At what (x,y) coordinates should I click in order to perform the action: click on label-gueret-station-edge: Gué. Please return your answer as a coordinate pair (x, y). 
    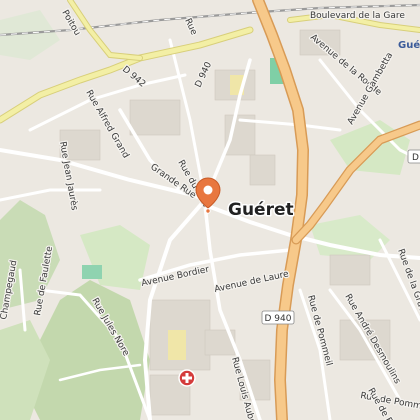
    Looking at the image, I should click on (409, 45).